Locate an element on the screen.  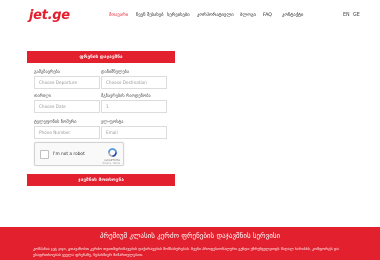
date-label: თარიღი is located at coordinates (42, 96).